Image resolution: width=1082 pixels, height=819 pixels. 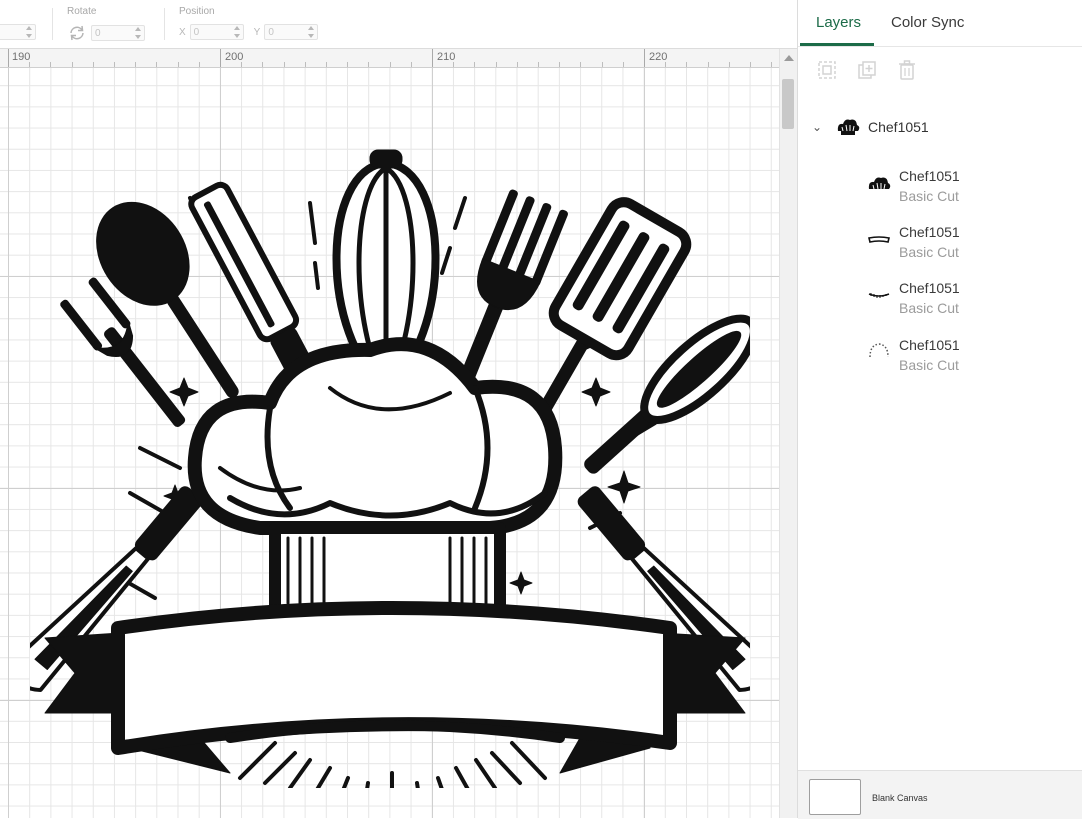 What do you see at coordinates (879, 295) in the screenshot?
I see `stitch-thumb-icon` at bounding box center [879, 295].